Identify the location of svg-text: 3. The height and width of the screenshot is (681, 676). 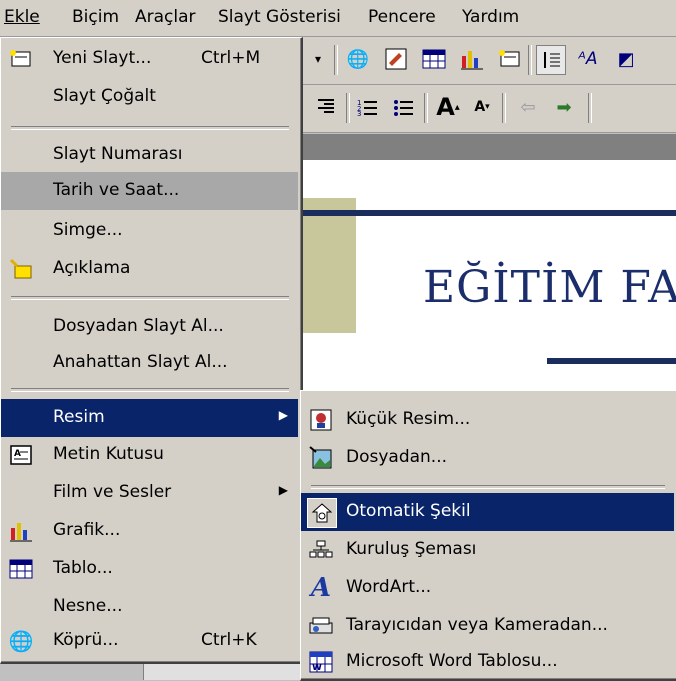
(359, 113).